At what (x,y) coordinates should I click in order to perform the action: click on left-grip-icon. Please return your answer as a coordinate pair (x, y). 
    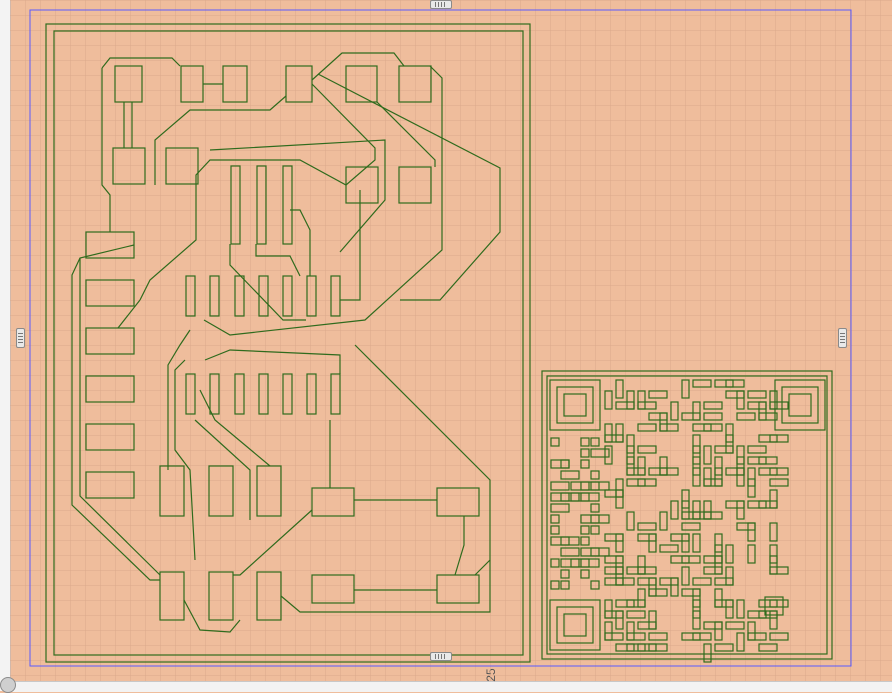
    Looking at the image, I should click on (20, 338).